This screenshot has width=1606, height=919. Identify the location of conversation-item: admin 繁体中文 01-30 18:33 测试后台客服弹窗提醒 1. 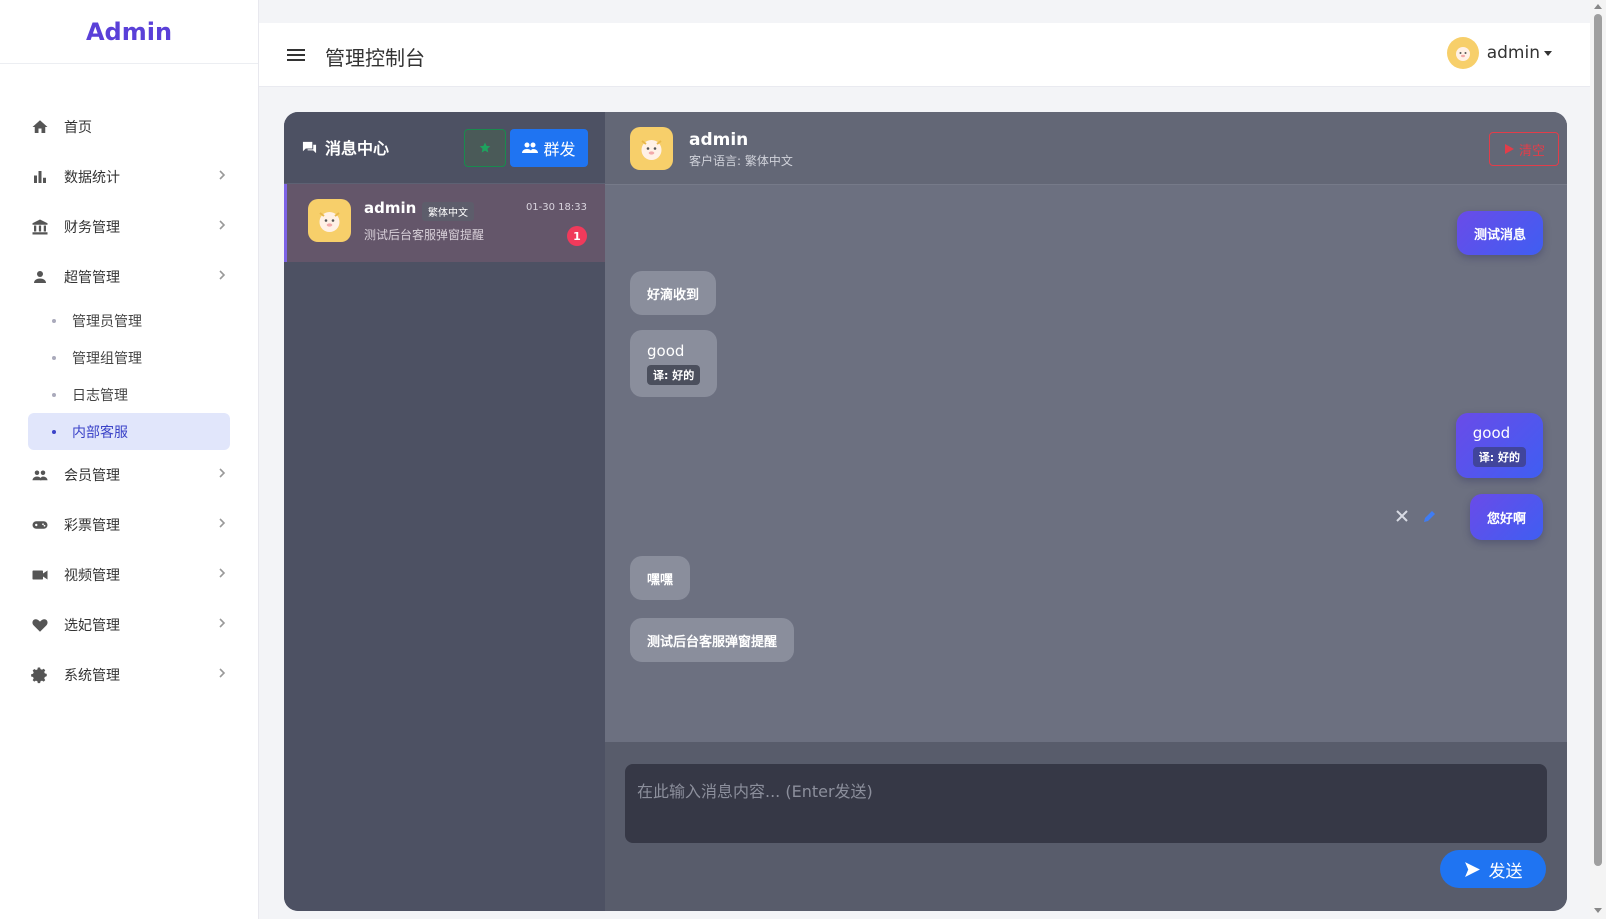
(444, 223).